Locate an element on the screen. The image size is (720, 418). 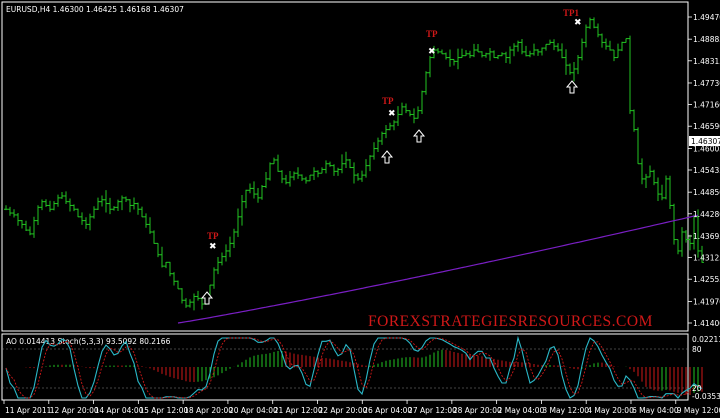
price-axis-label: 1.46590 is located at coordinates (706, 126).